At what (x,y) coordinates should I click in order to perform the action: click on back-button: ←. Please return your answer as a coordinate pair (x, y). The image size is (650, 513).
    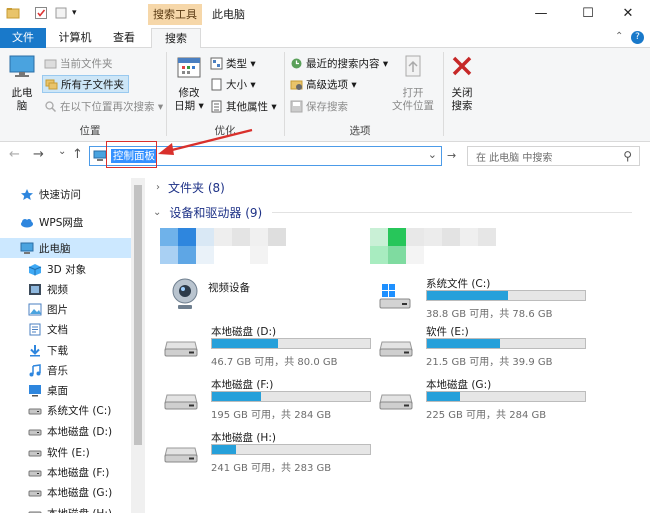
    Looking at the image, I should click on (14, 154).